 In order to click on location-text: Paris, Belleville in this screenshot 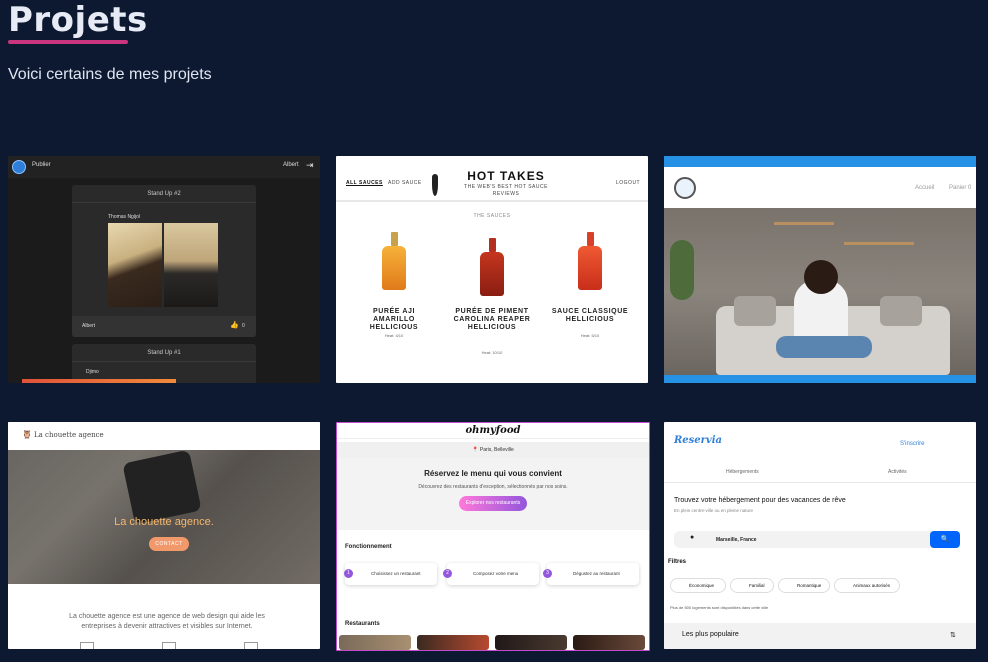, I will do `click(496, 450)`.